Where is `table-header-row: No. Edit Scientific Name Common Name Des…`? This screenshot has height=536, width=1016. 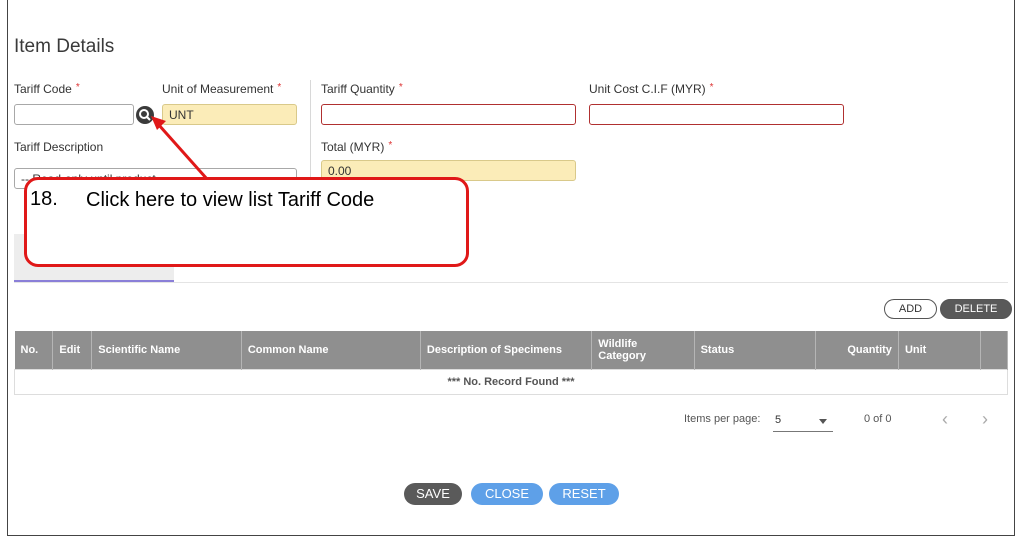 table-header-row: No. Edit Scientific Name Common Name Des… is located at coordinates (511, 350).